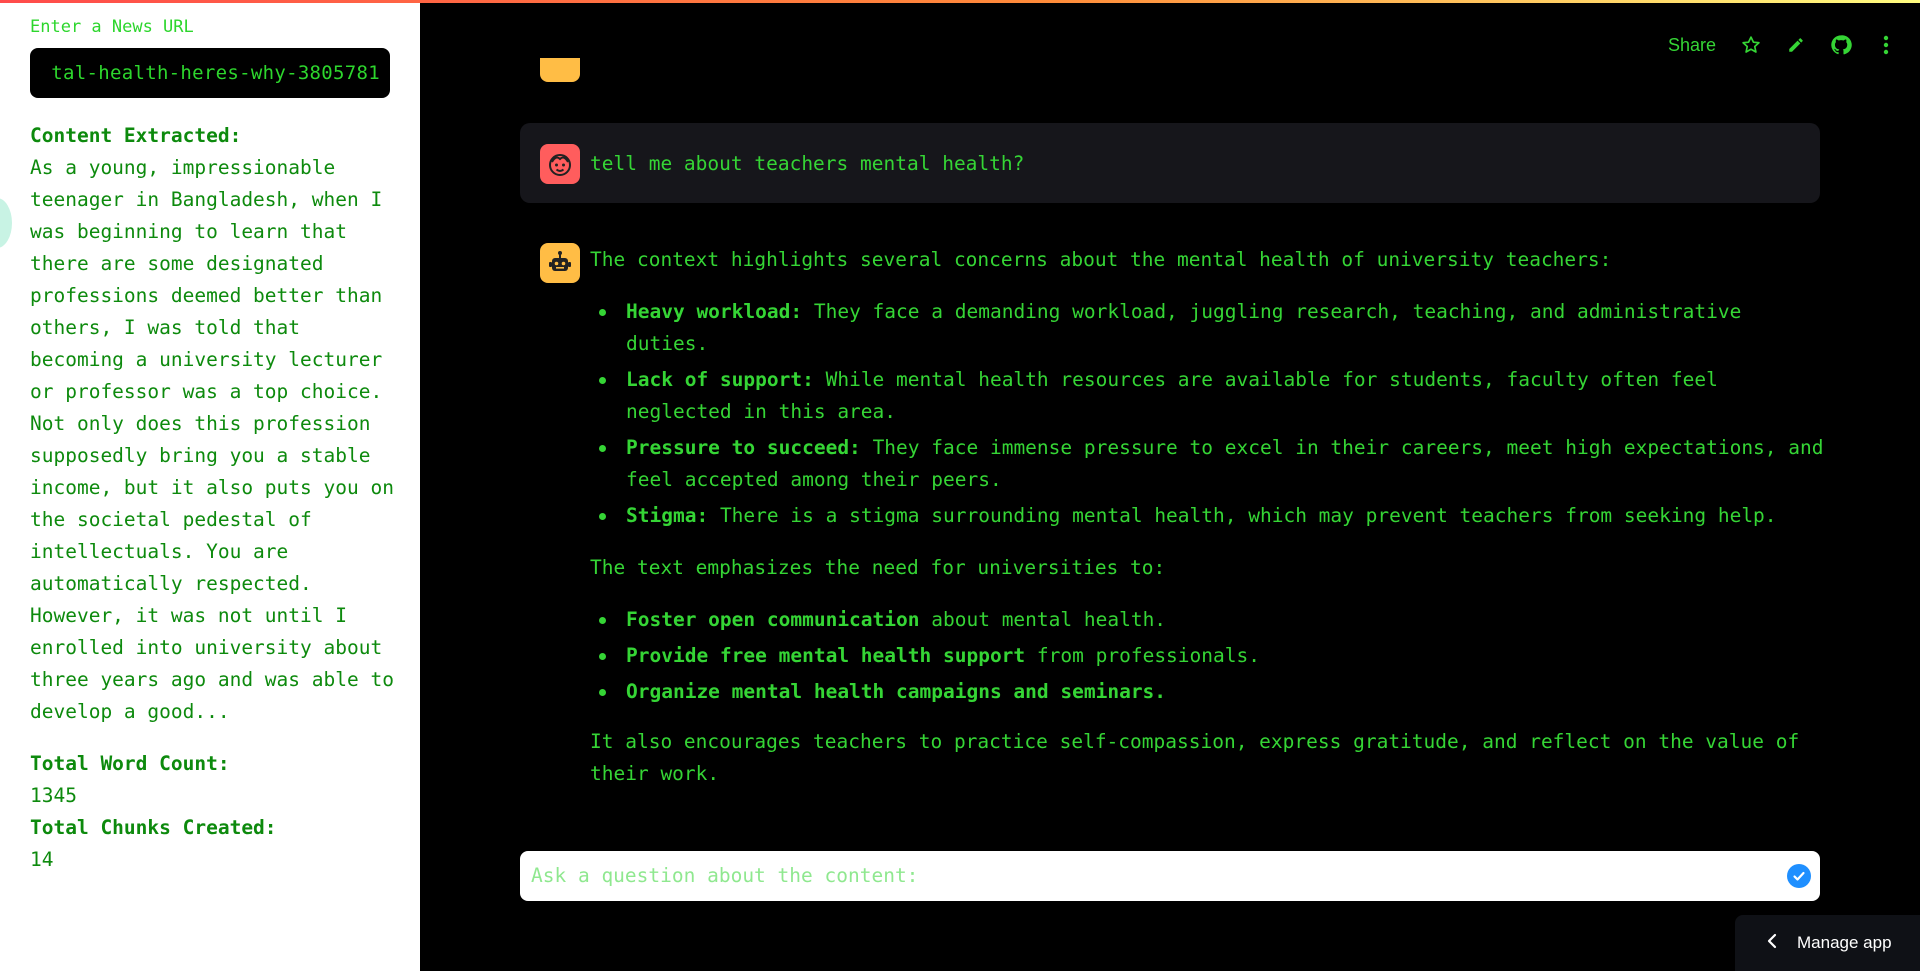 The height and width of the screenshot is (971, 1920). Describe the element at coordinates (1049, 619) in the screenshot. I see `need-text: about mental health.` at that location.